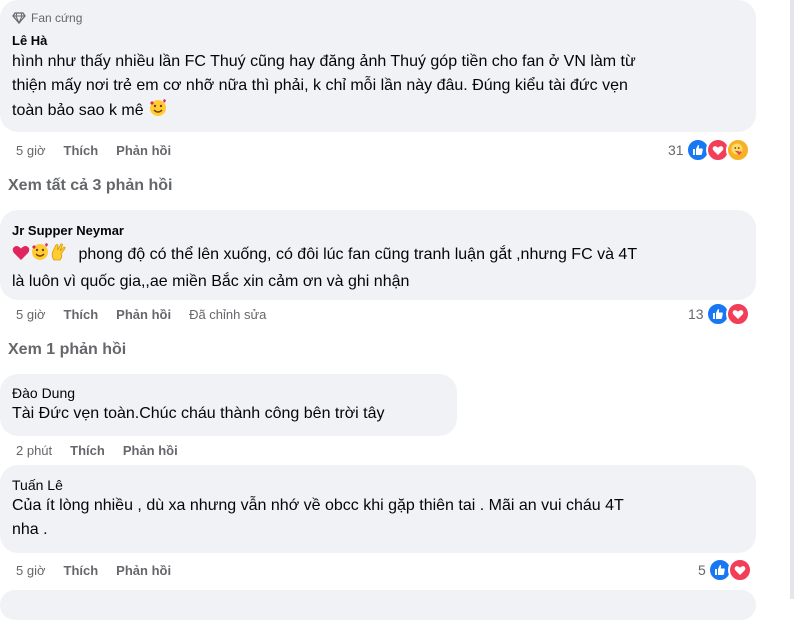  Describe the element at coordinates (378, 231) in the screenshot. I see `comment-author: Jr Supper Neymar` at that location.